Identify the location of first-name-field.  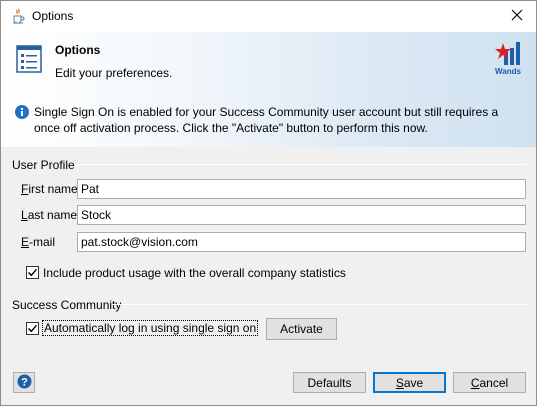
(301, 189).